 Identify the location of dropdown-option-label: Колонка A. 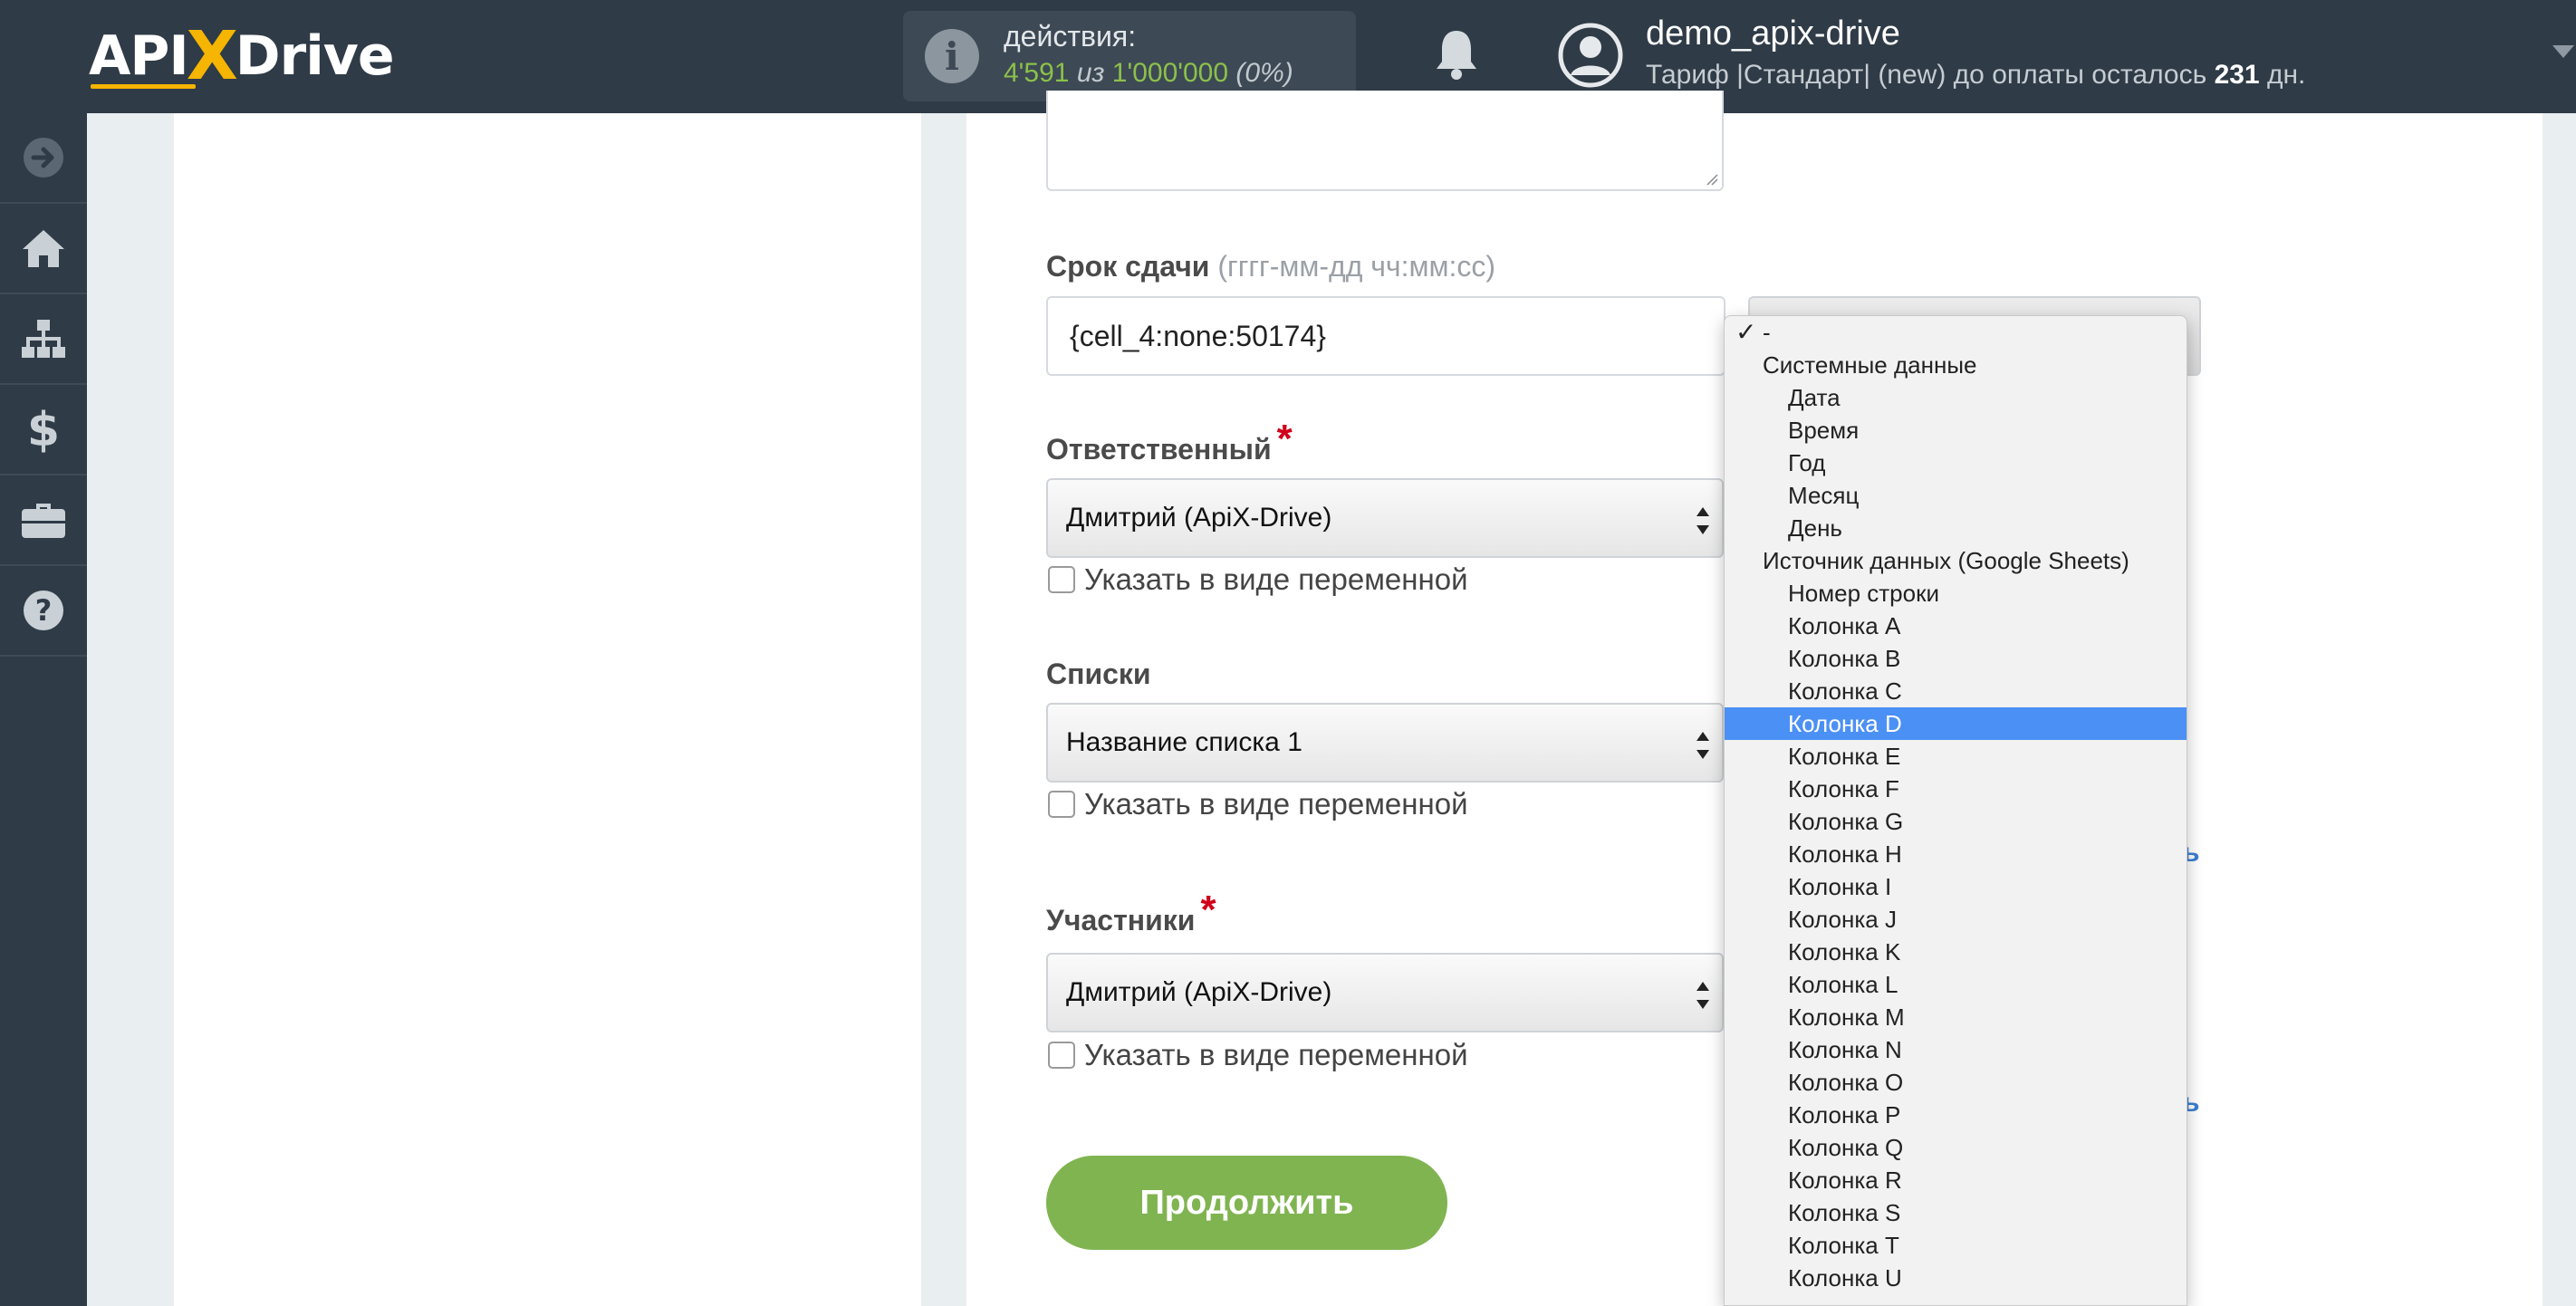
(1844, 625).